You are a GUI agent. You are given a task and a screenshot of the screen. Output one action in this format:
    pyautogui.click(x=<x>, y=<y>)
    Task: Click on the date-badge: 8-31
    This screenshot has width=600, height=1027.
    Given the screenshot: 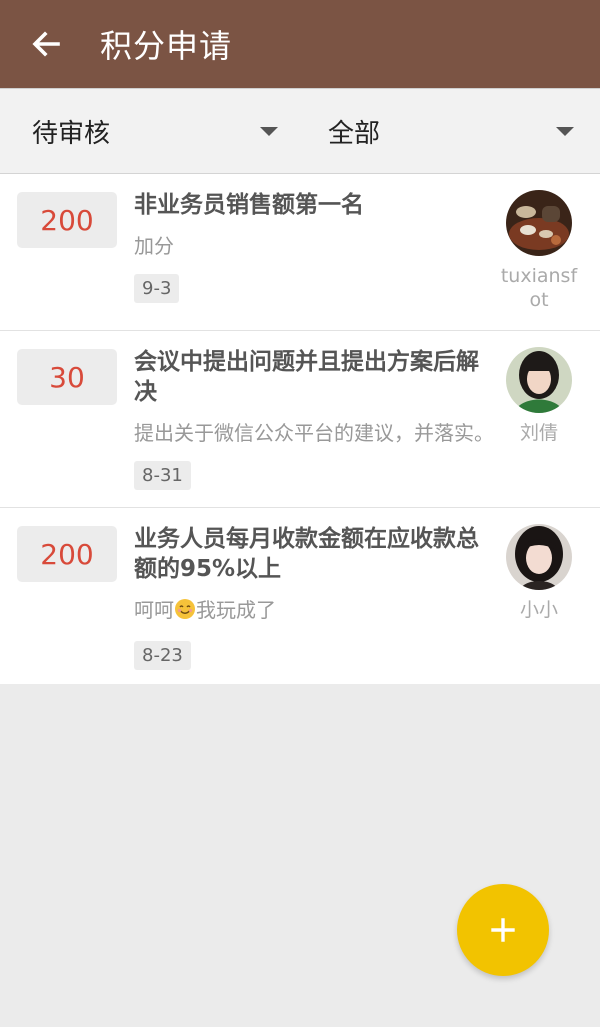 What is the action you would take?
    pyautogui.click(x=162, y=475)
    